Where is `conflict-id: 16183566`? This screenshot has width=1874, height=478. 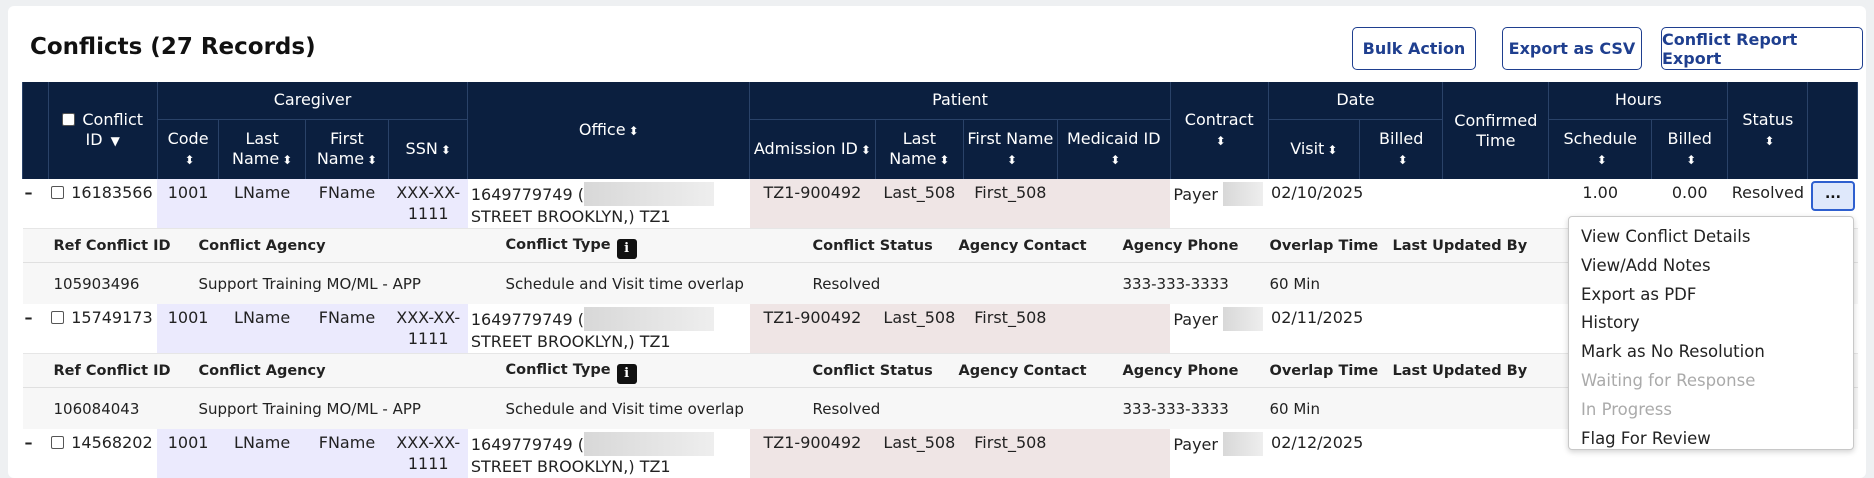 conflict-id: 16183566 is located at coordinates (112, 192).